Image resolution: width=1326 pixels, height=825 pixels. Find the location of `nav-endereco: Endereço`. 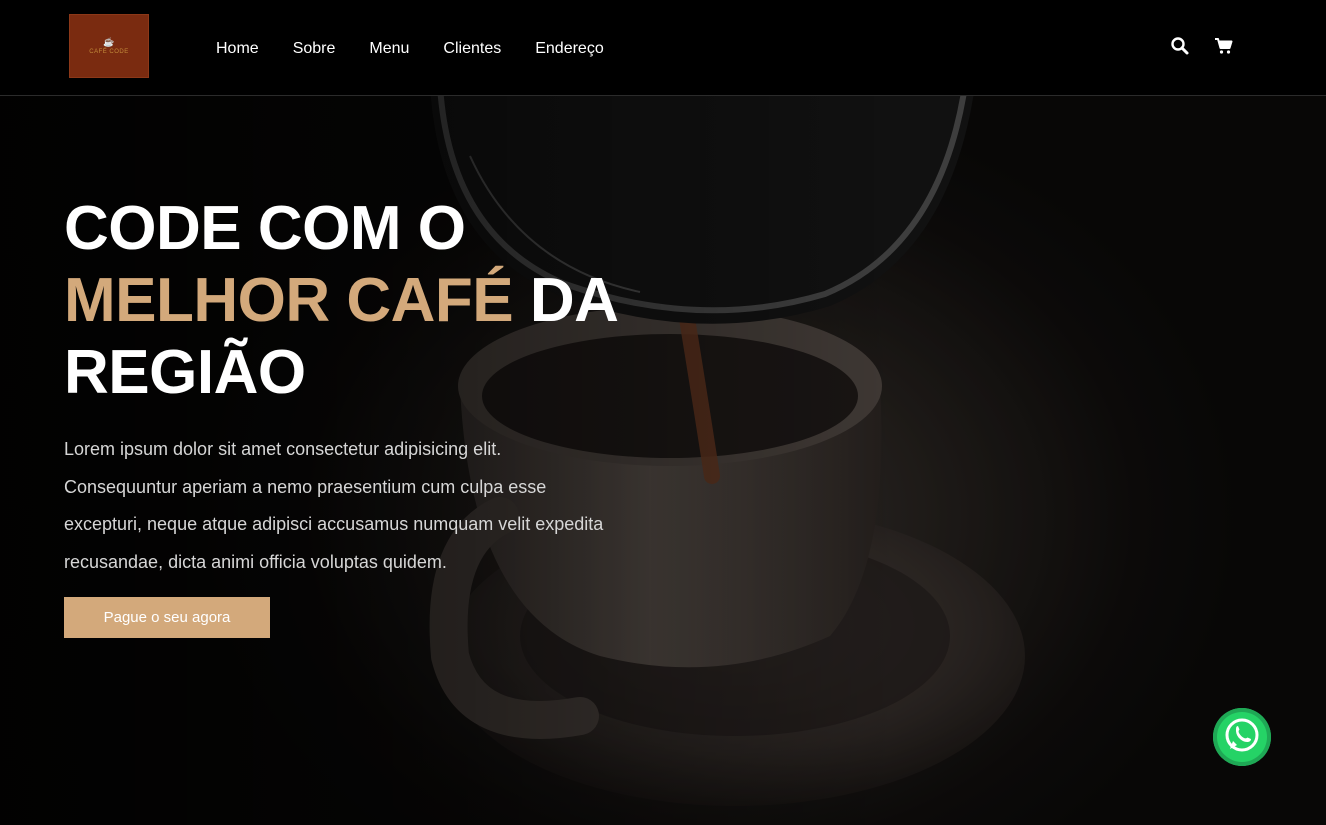

nav-endereco: Endereço is located at coordinates (569, 49).